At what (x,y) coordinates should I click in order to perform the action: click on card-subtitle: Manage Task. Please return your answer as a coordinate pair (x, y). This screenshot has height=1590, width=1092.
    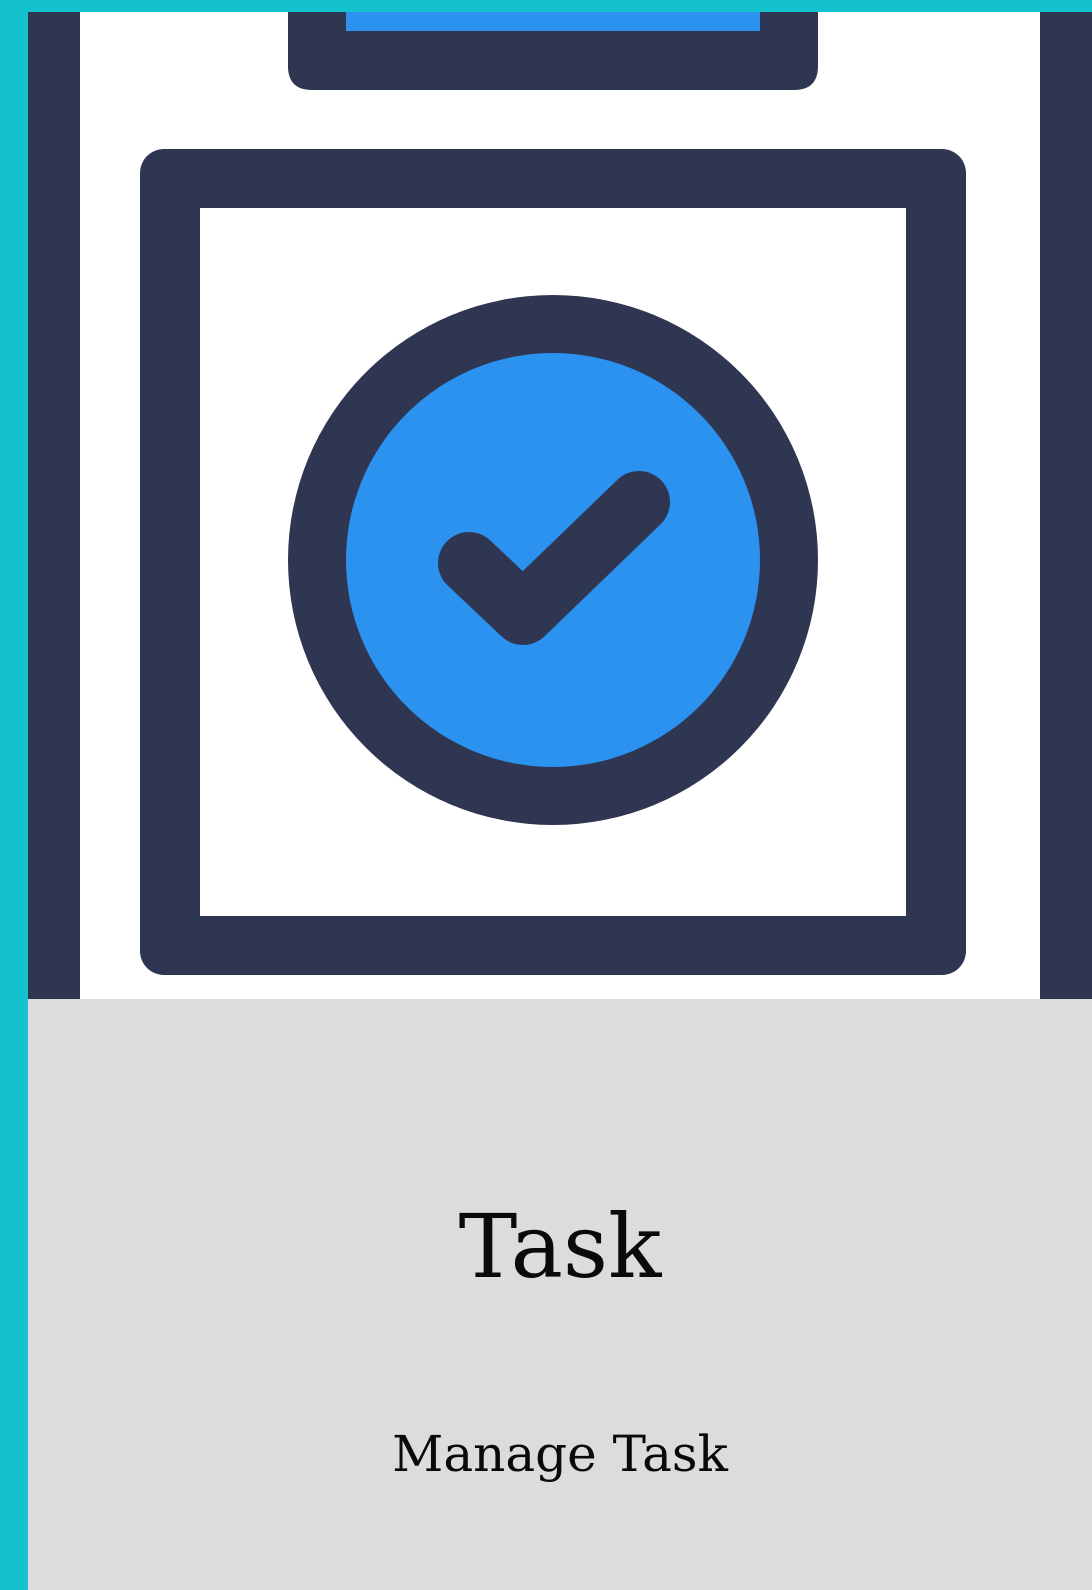
    Looking at the image, I should click on (560, 1454).